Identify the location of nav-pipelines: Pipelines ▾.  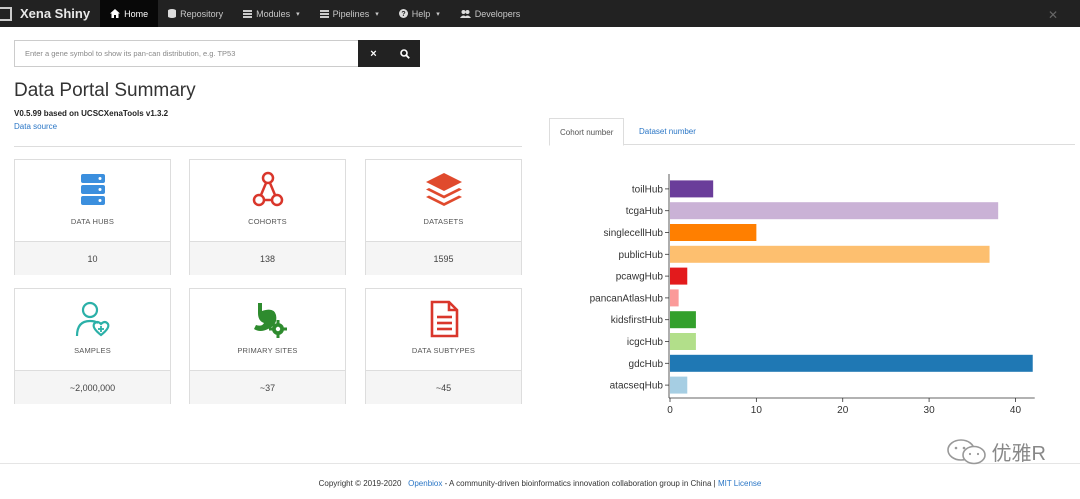
(349, 13).